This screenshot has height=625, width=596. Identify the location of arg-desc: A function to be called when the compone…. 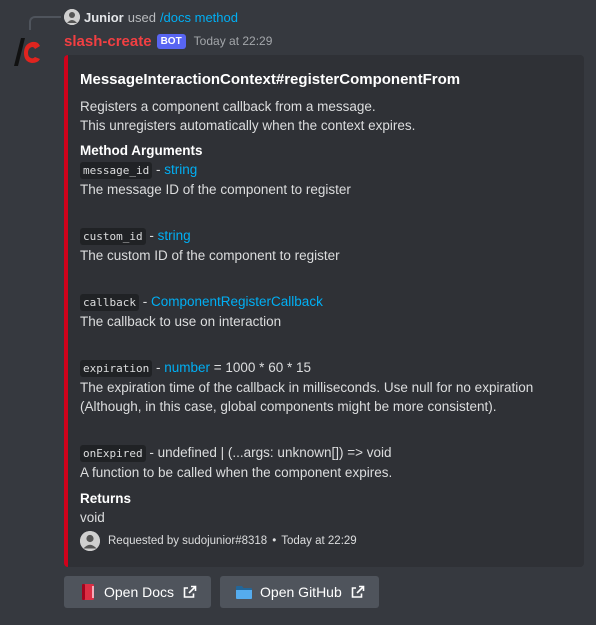
(236, 472).